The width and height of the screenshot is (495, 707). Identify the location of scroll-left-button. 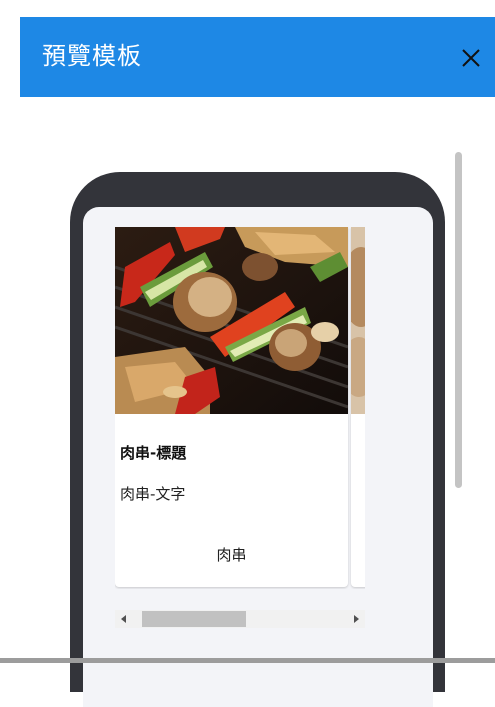
(124, 619).